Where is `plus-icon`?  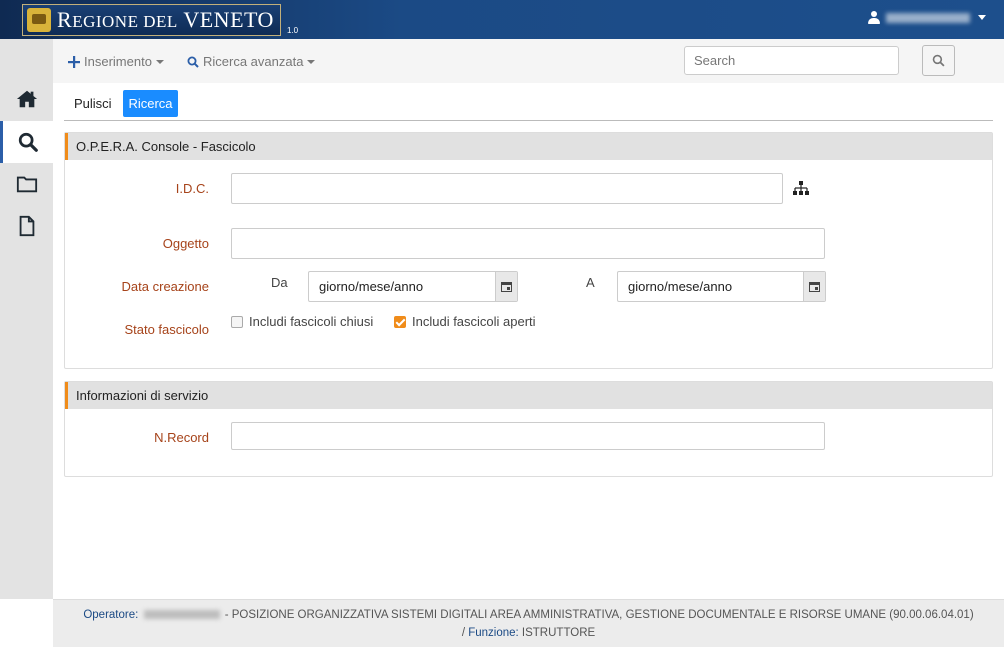
plus-icon is located at coordinates (74, 61).